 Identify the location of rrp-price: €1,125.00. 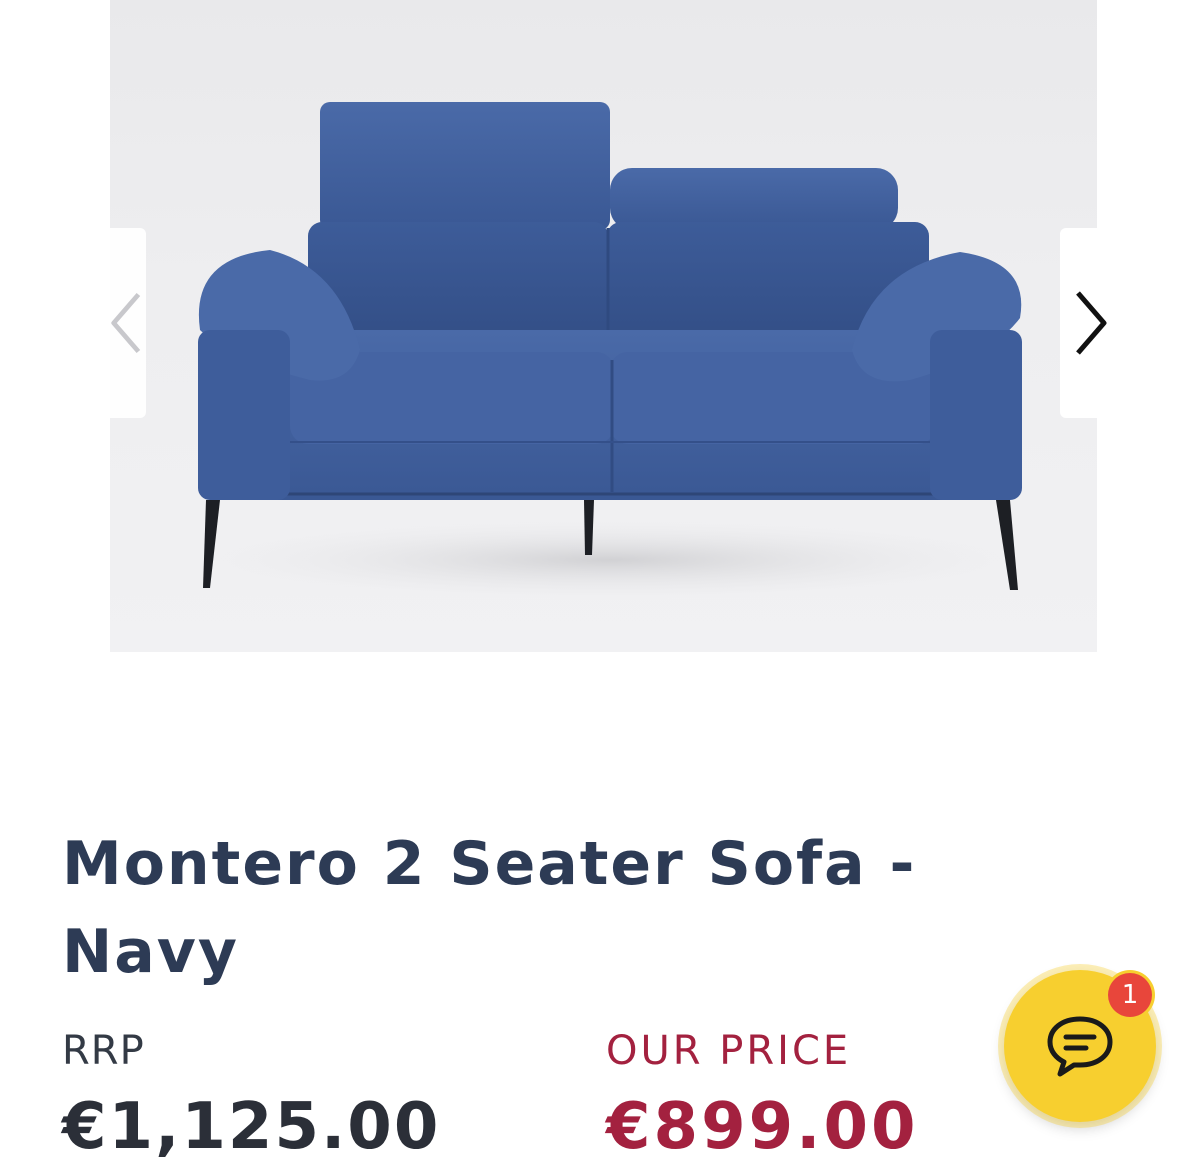
(251, 1127).